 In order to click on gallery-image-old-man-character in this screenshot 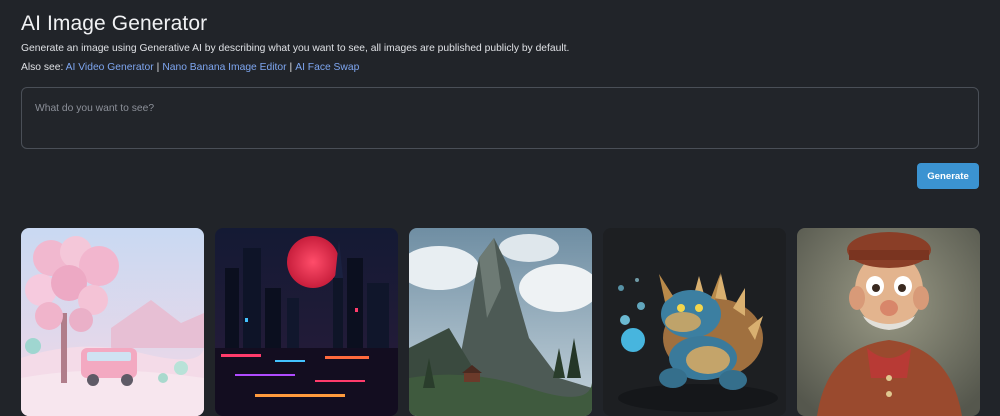, I will do `click(888, 322)`.